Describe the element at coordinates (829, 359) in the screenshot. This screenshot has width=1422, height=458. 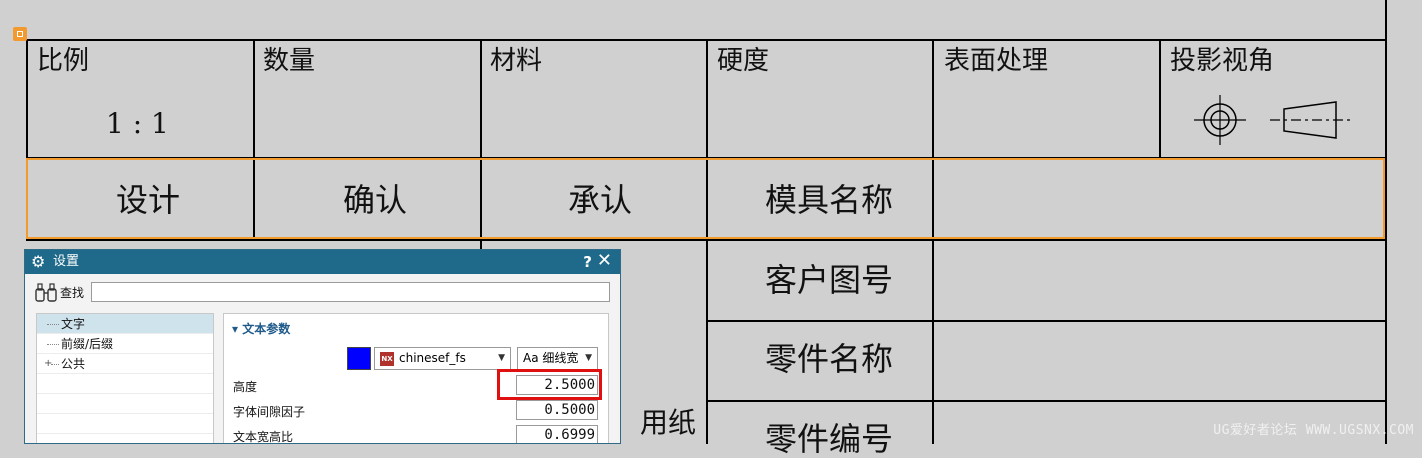
I see `part-name-label: 零件名称` at that location.